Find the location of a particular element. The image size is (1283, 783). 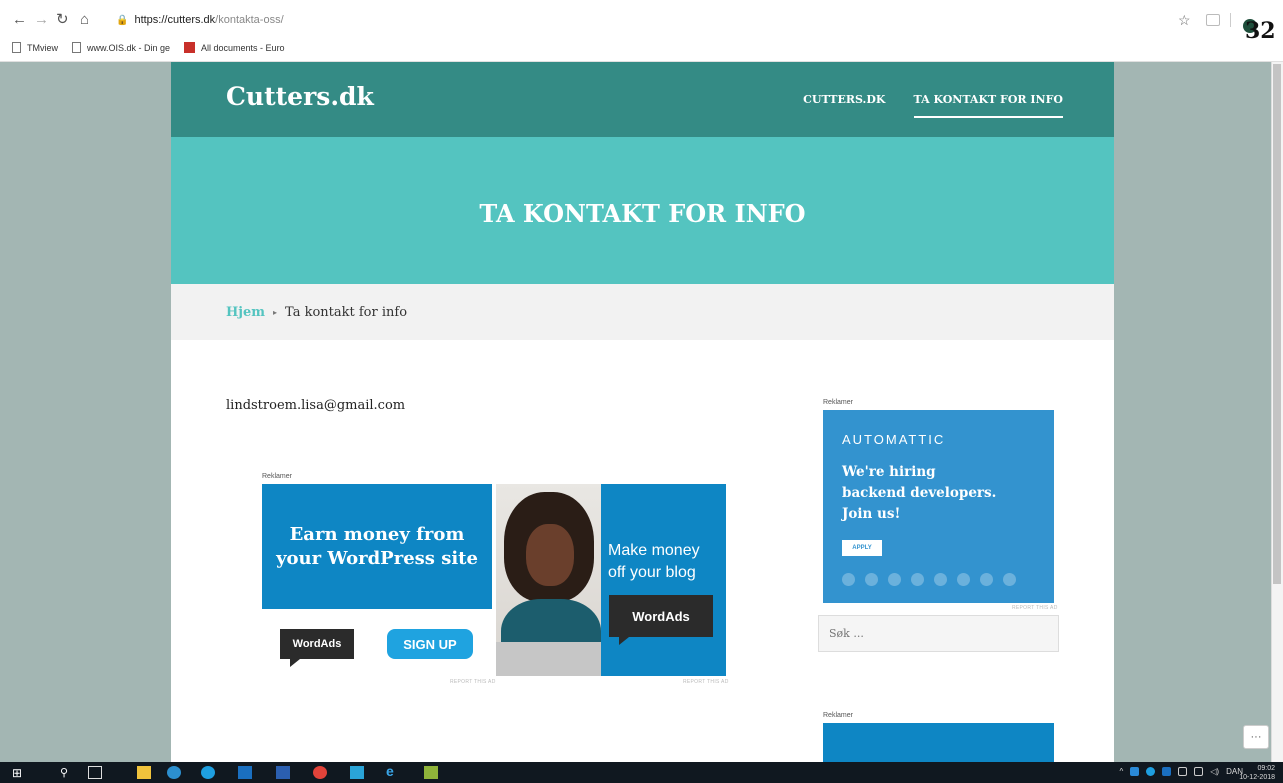

page-title: TA KONTAKT FOR INFO is located at coordinates (642, 213).